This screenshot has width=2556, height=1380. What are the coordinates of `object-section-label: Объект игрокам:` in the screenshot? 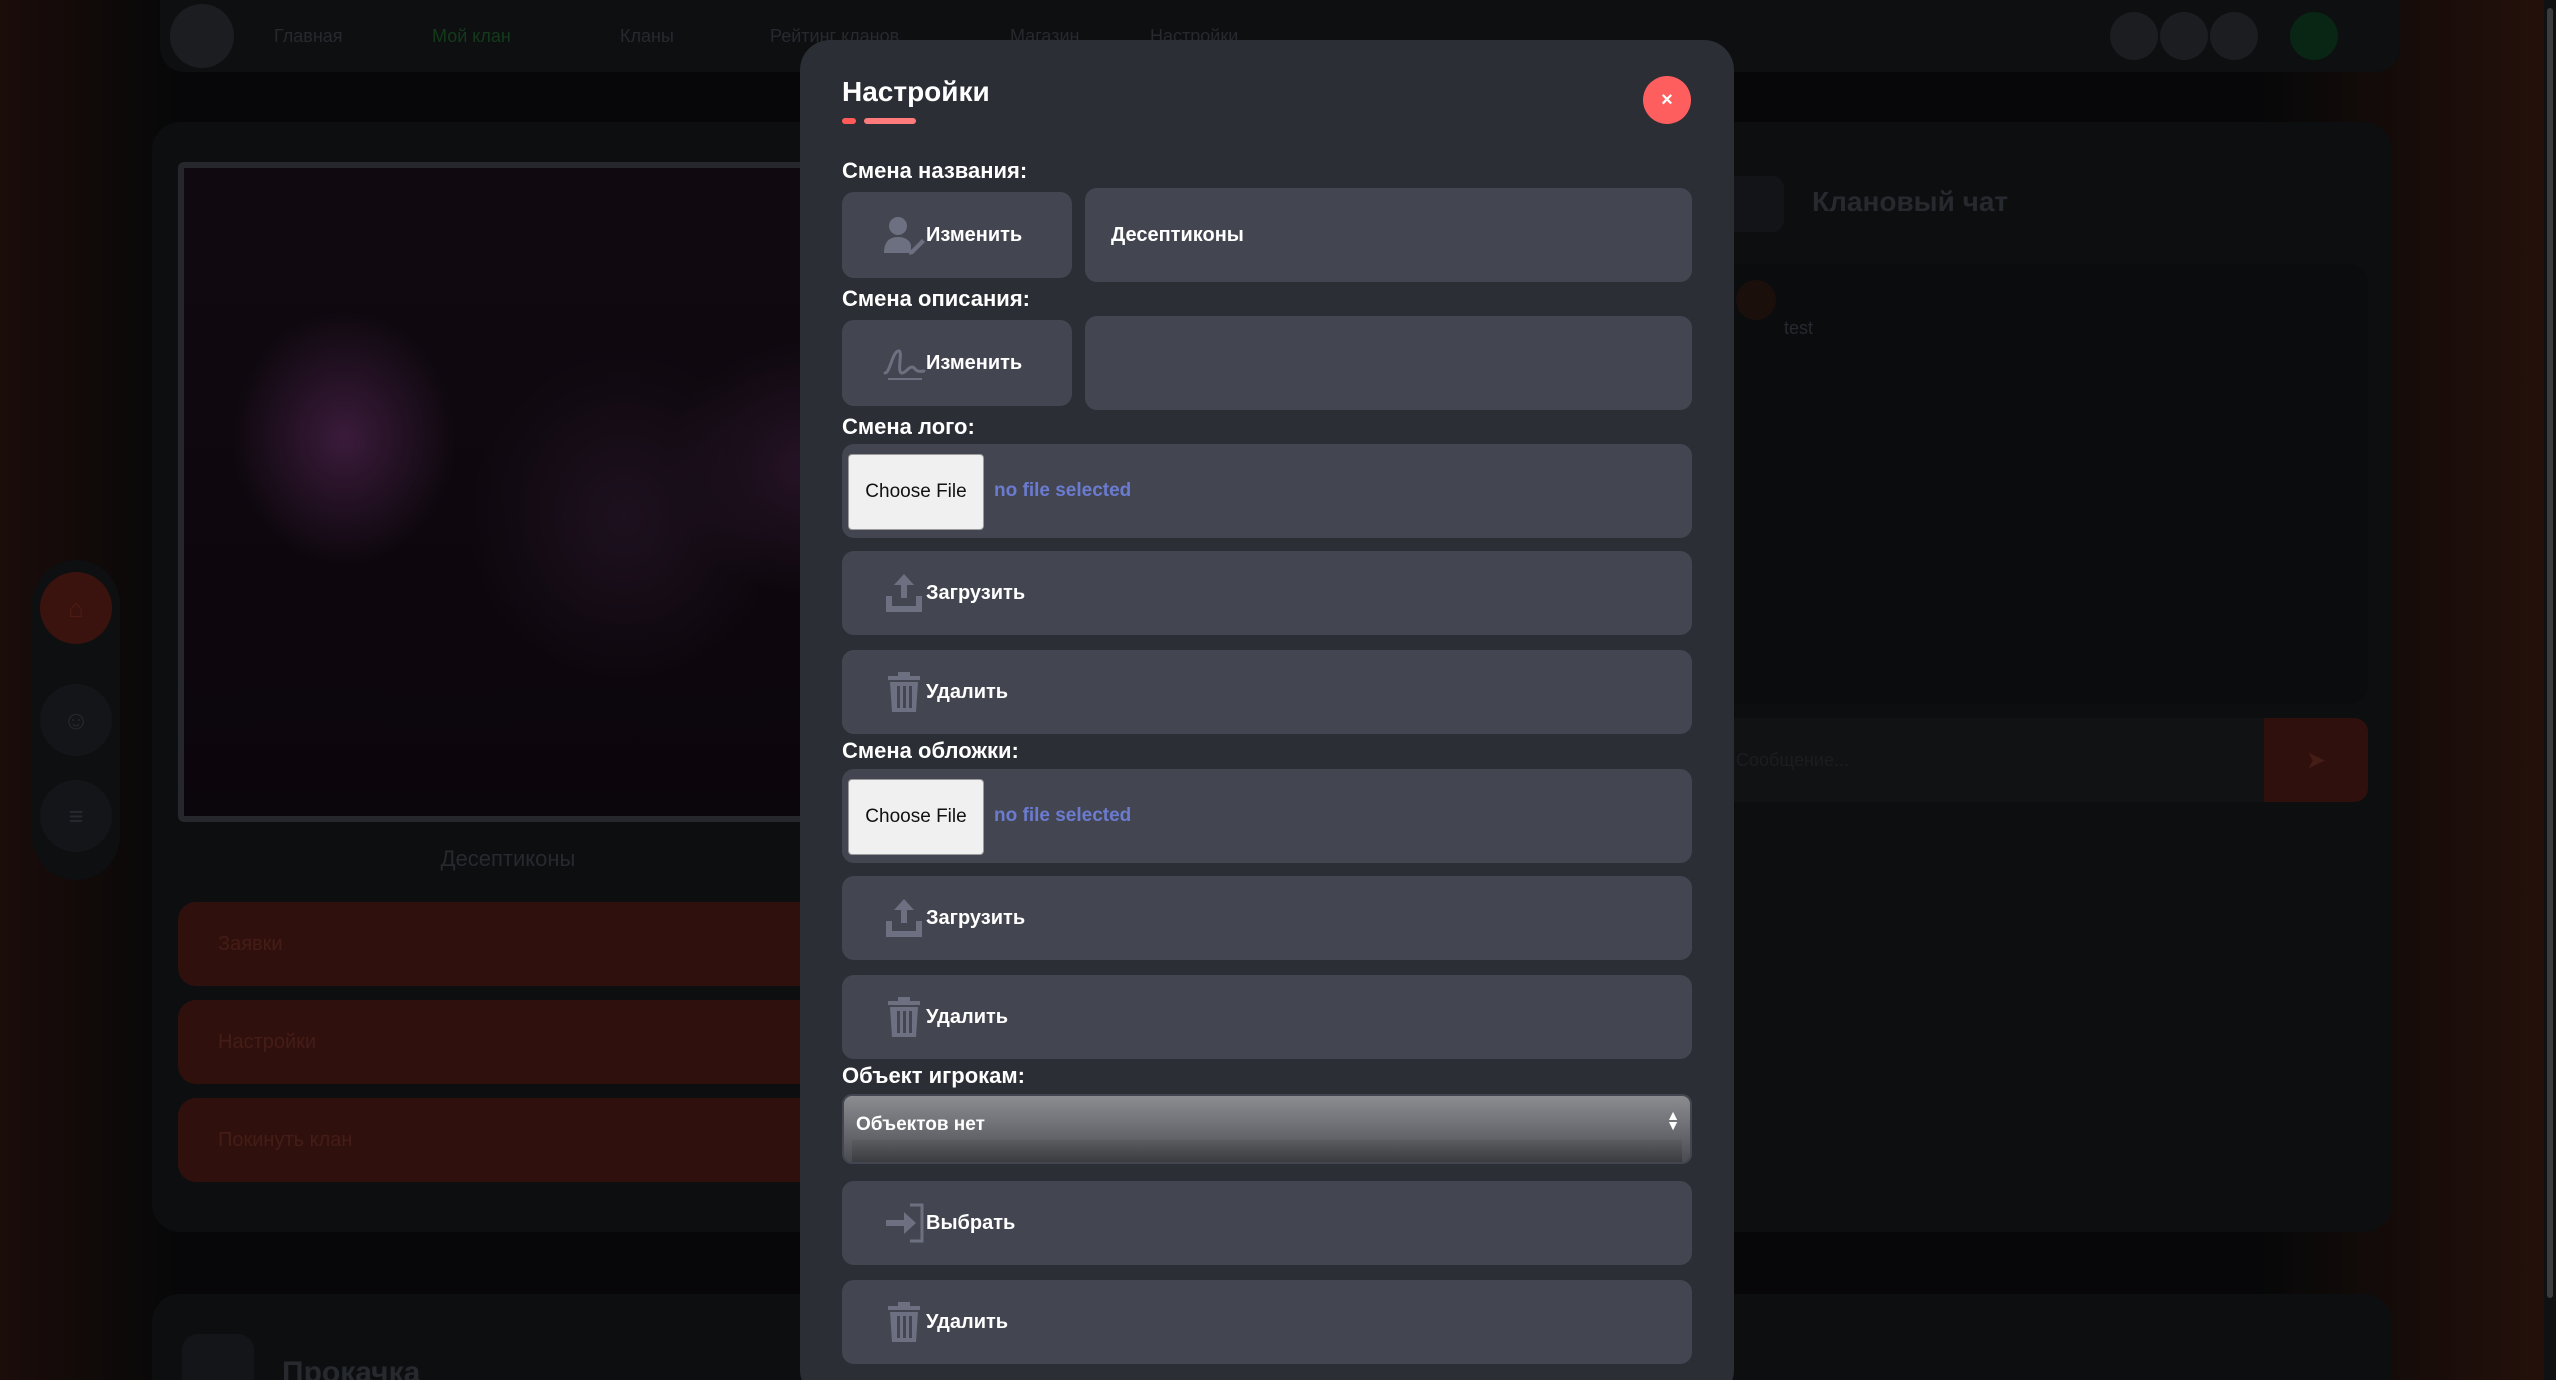 It's located at (933, 1075).